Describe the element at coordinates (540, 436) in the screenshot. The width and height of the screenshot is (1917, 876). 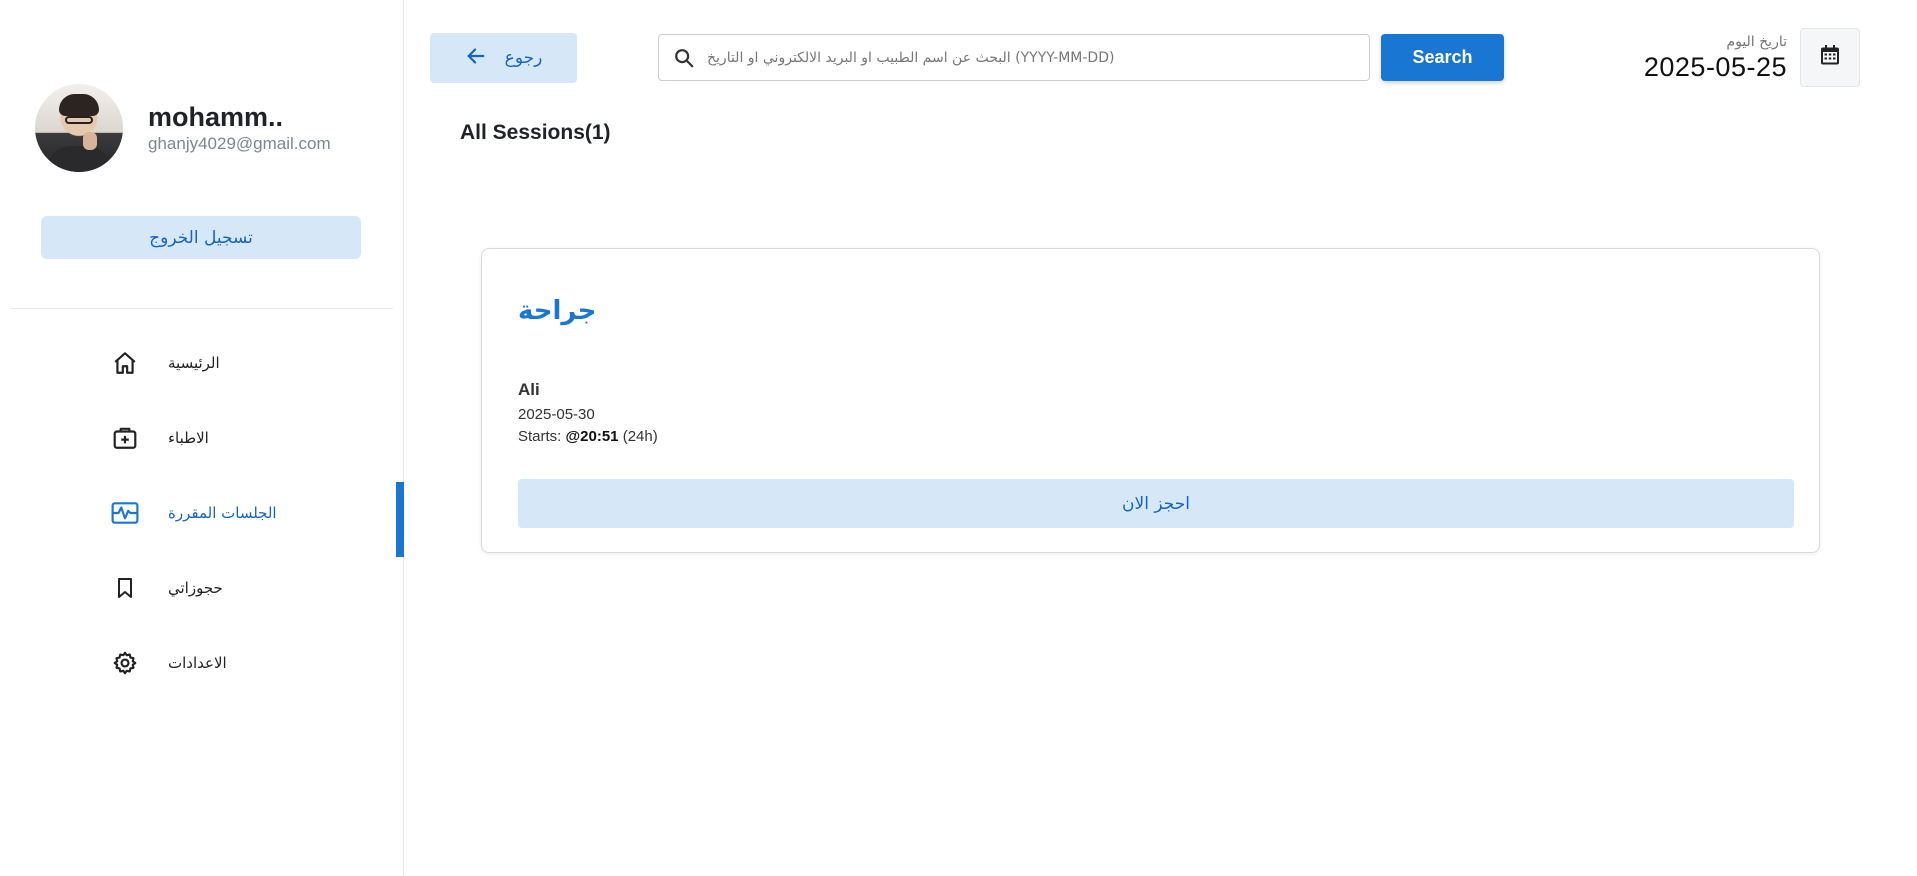
I see `starts-prefix: Starts:` at that location.